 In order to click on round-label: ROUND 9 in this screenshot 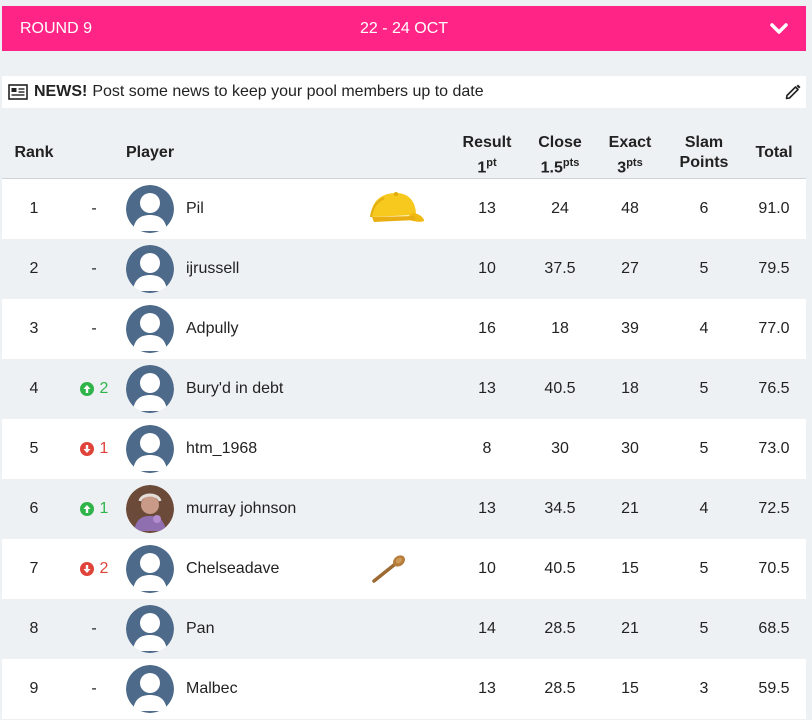, I will do `click(56, 28)`.